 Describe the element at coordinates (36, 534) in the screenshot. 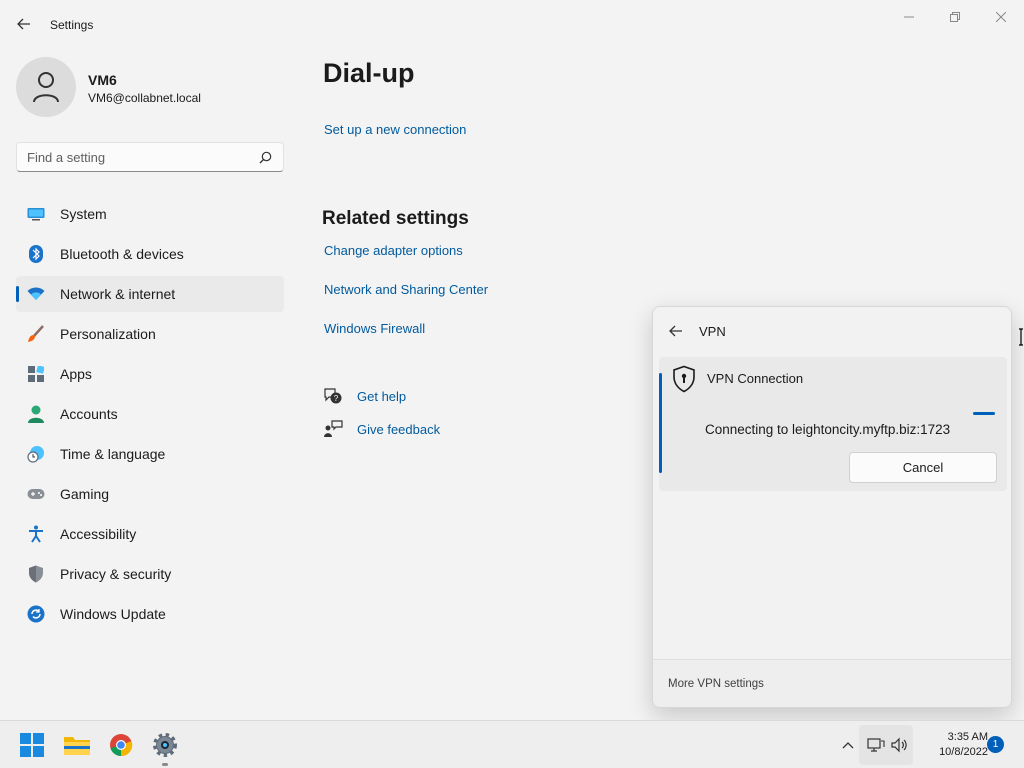

I see `accessibility-icon` at that location.